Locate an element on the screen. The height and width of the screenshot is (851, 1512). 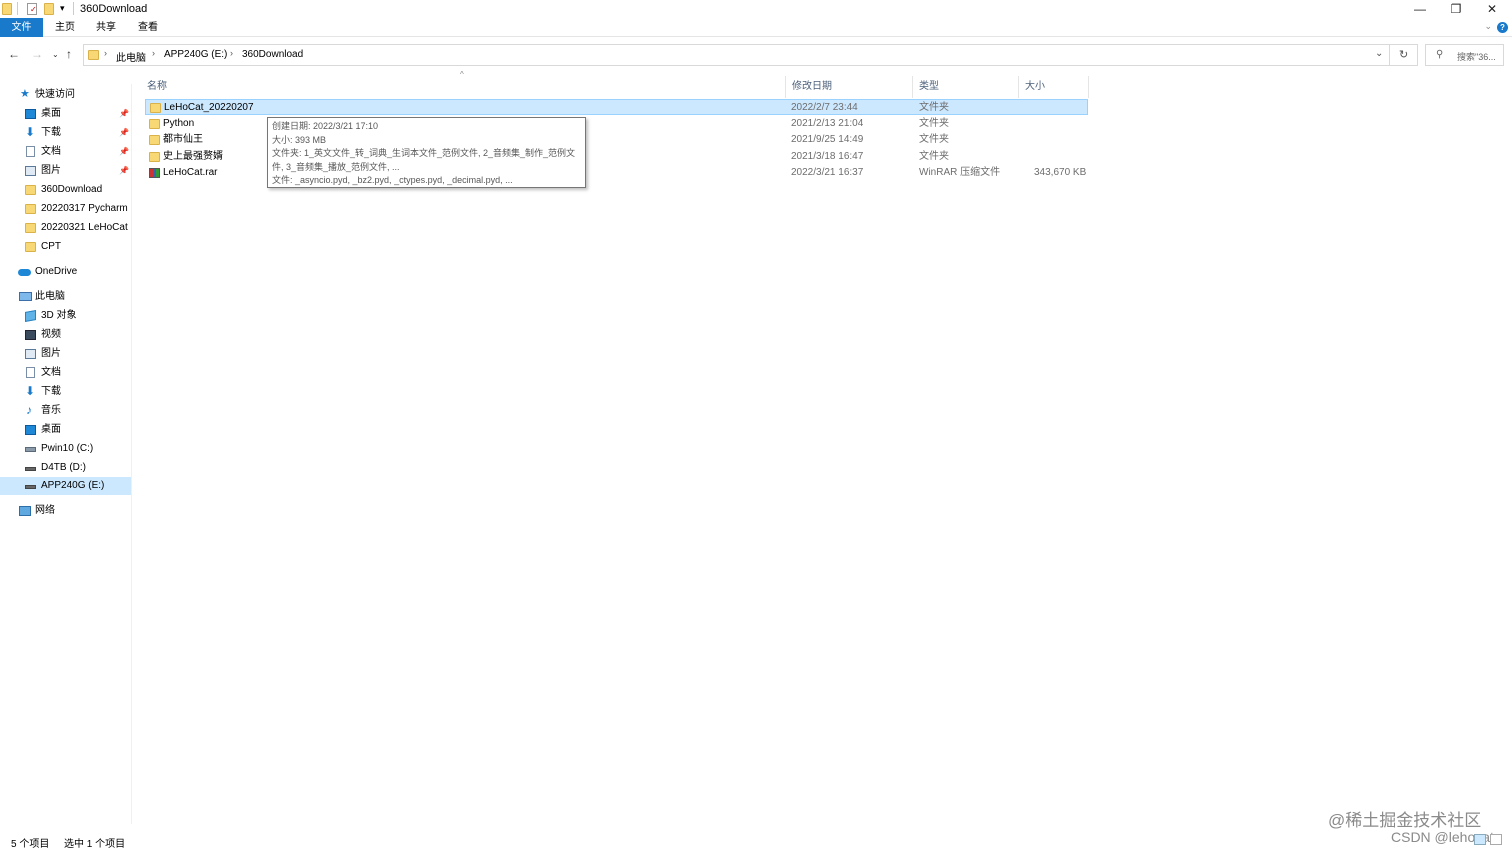
sidebar-item-network: 网络 is located at coordinates (65, 511).